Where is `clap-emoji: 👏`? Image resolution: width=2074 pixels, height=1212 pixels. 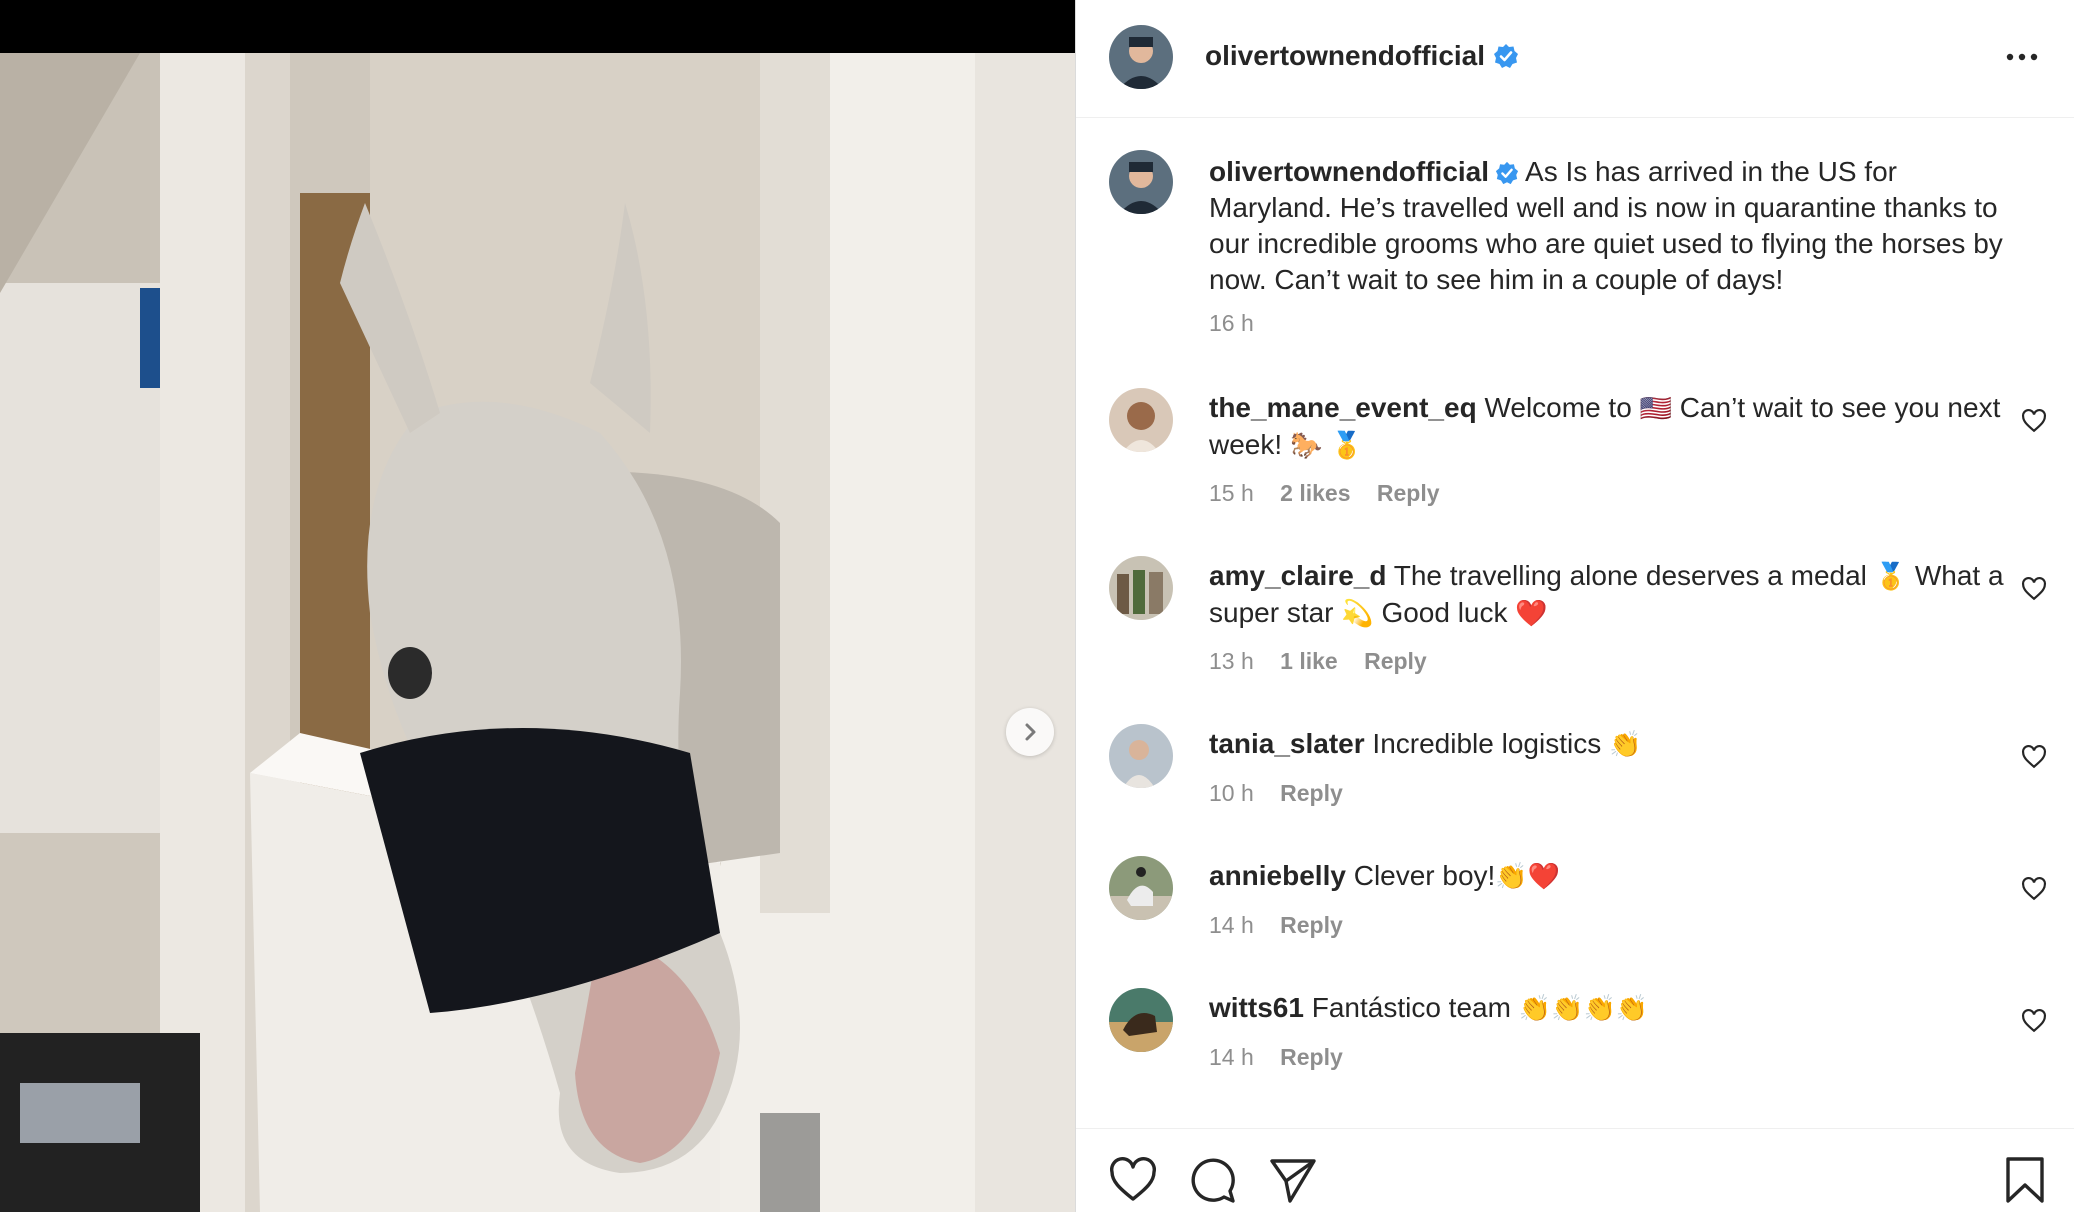 clap-emoji: 👏 is located at coordinates (1625, 745).